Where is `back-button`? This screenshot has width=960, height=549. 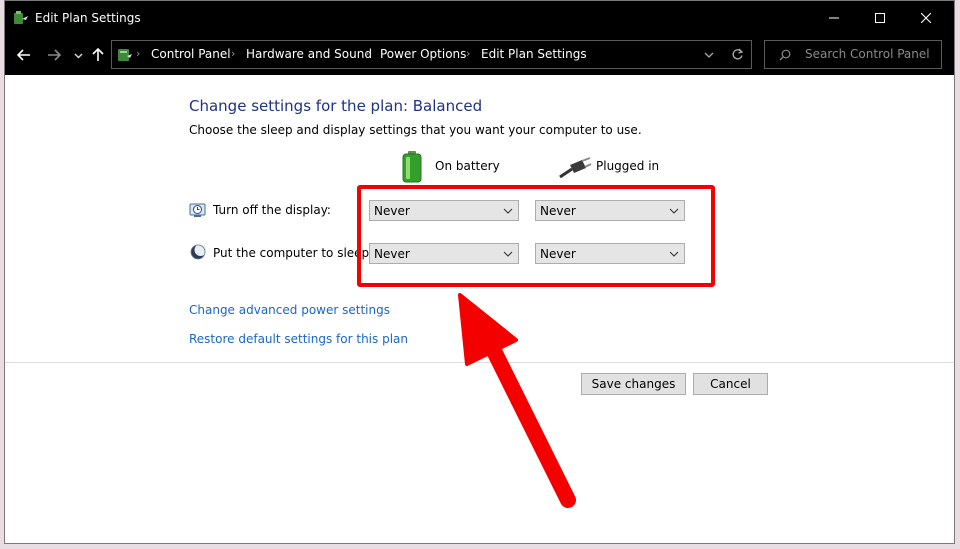 back-button is located at coordinates (24, 55).